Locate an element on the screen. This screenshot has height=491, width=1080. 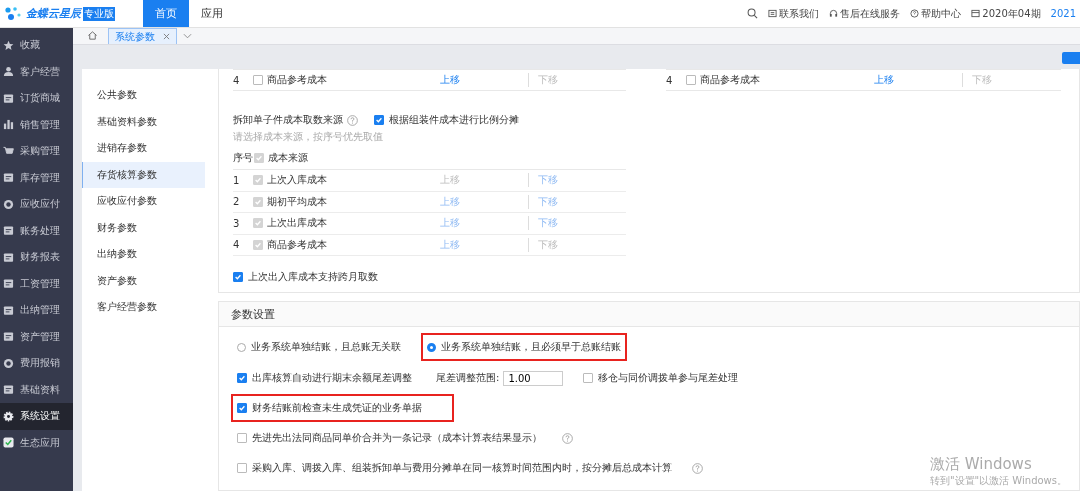
sidebar-item: 订货商城 is located at coordinates (36, 98).